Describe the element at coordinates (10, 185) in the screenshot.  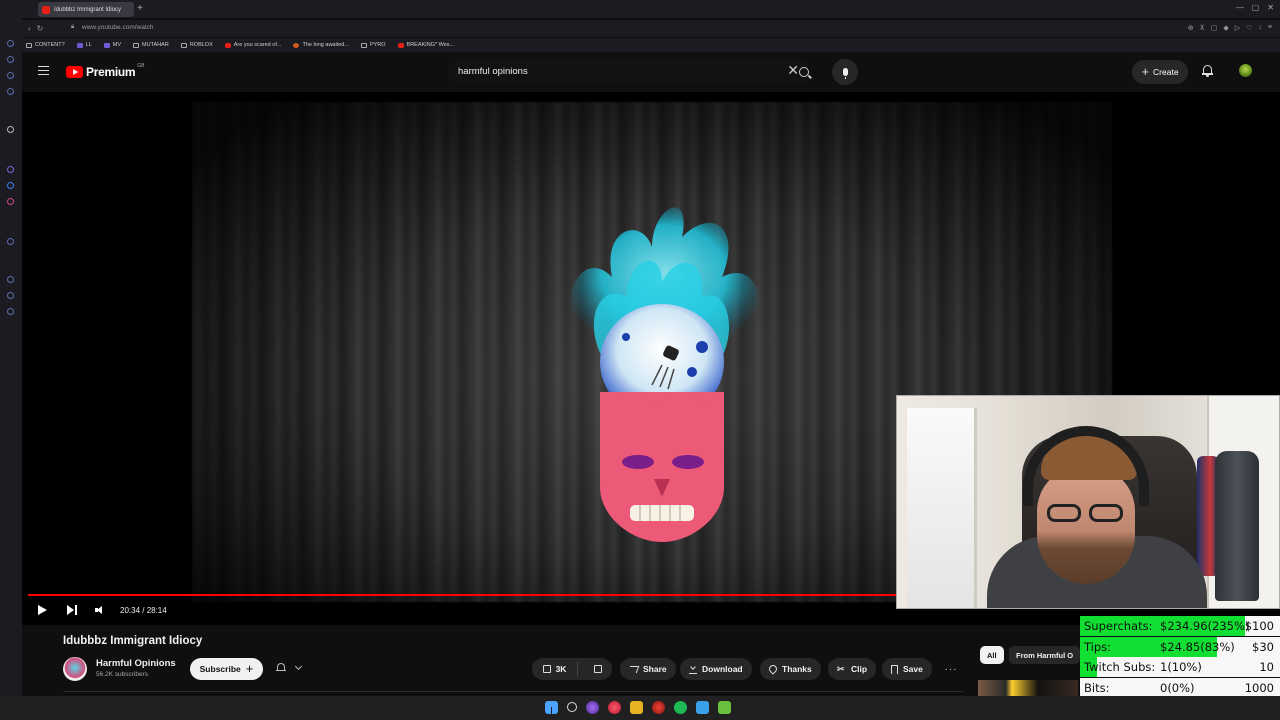
I see `sidebar-messenger2-icon` at that location.